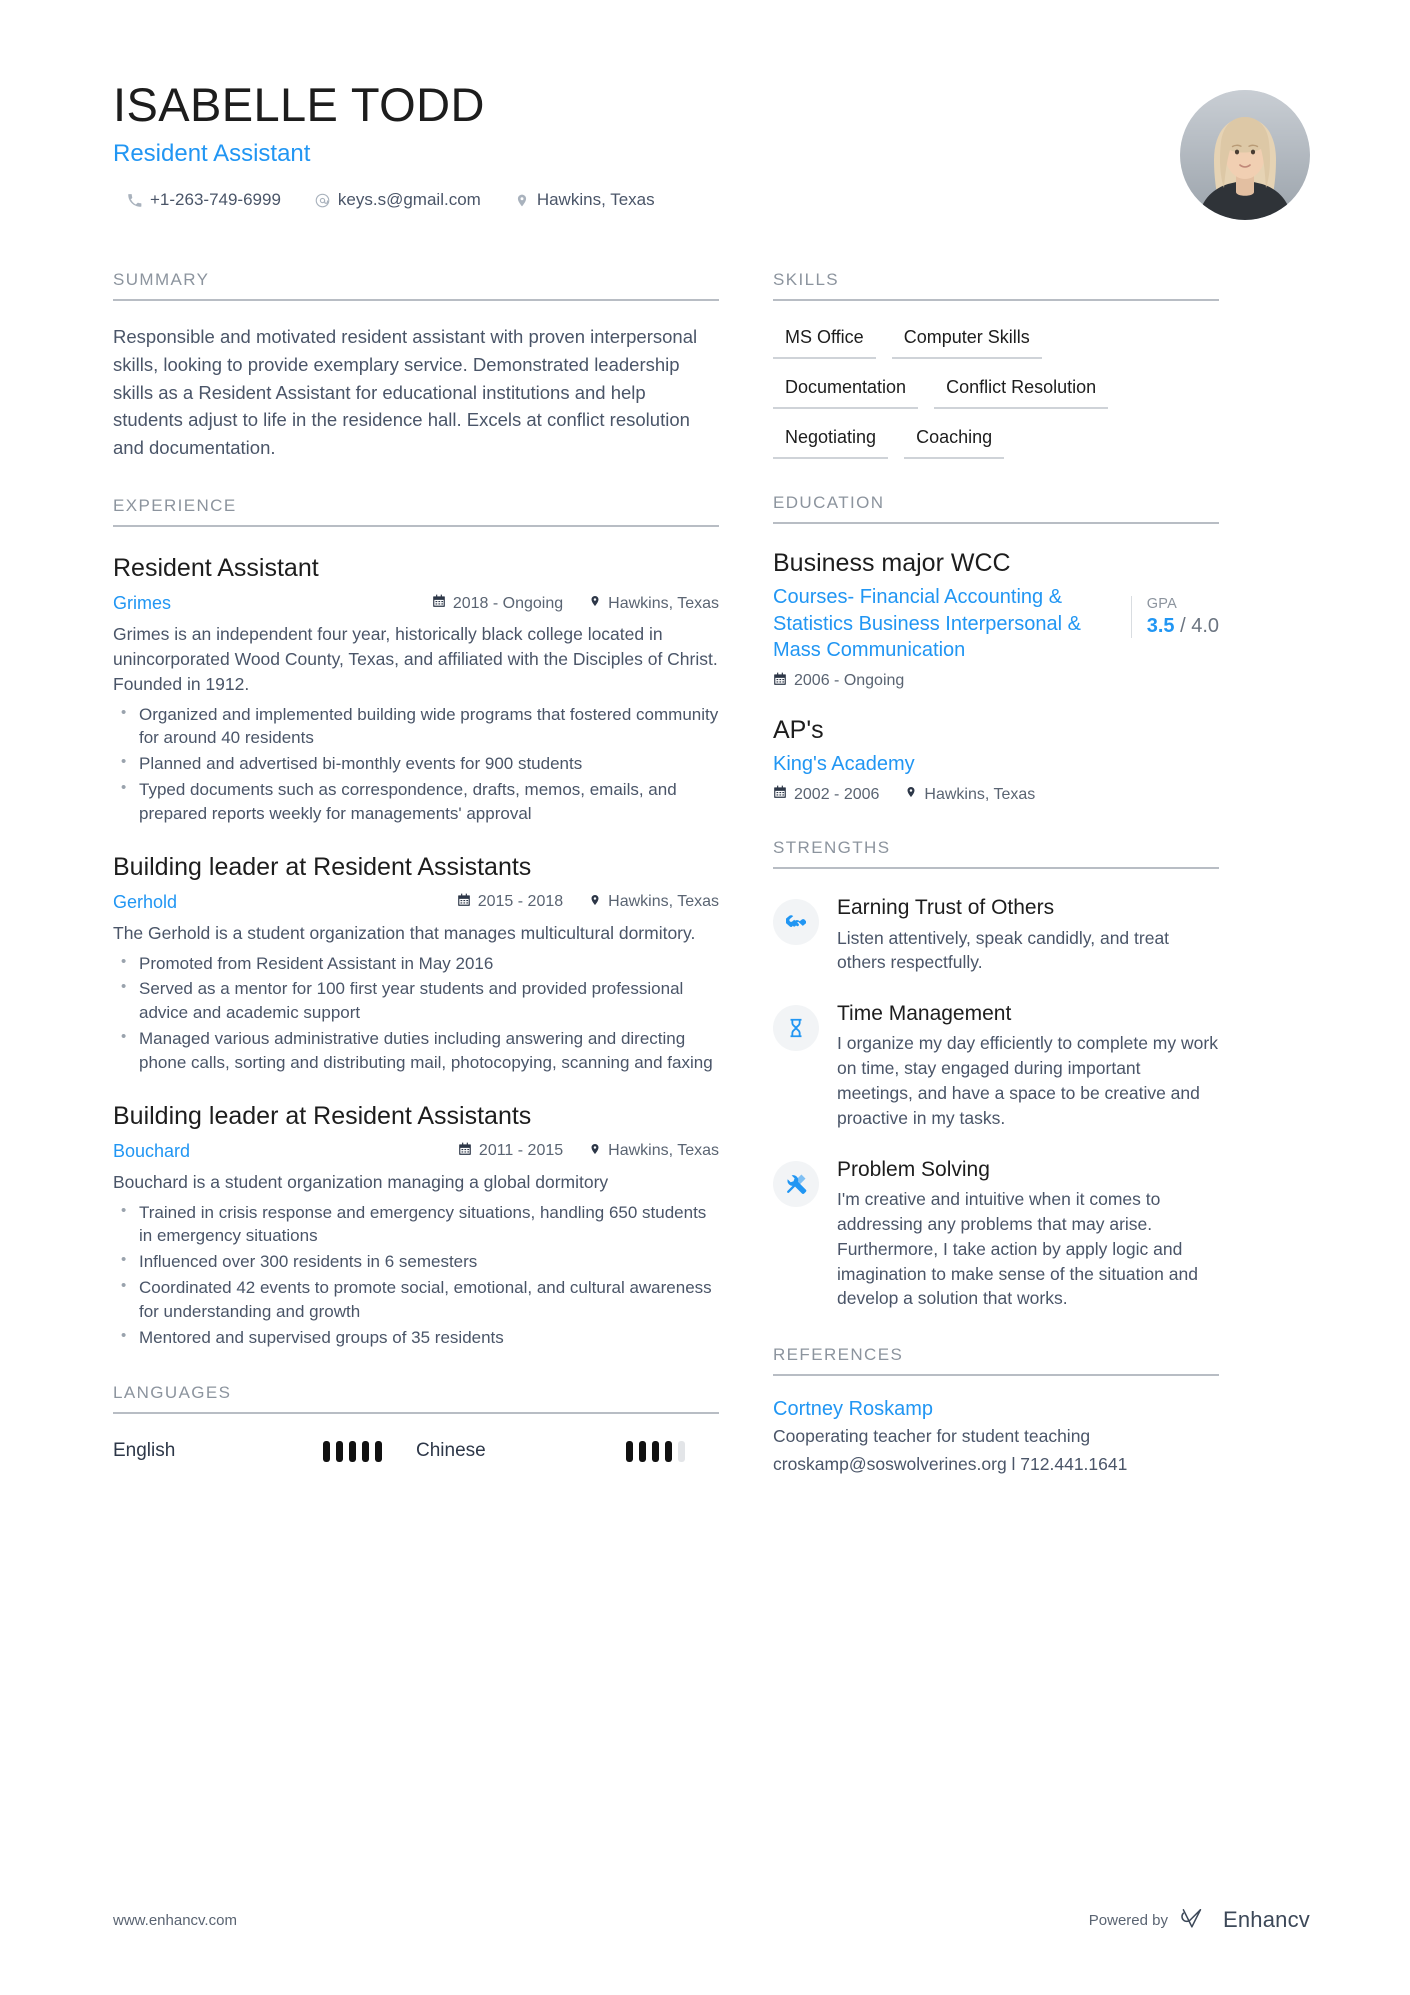  What do you see at coordinates (567, 1451) in the screenshot?
I see `language-item: Chinese` at bounding box center [567, 1451].